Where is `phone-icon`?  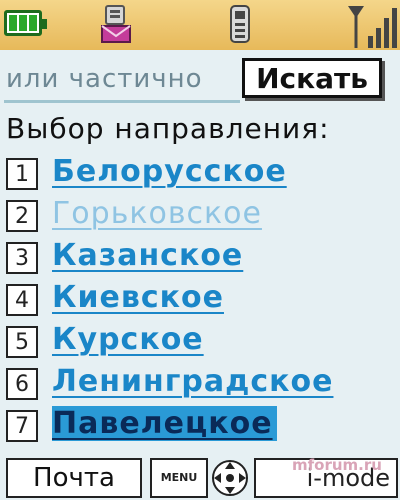 phone-icon is located at coordinates (240, 24).